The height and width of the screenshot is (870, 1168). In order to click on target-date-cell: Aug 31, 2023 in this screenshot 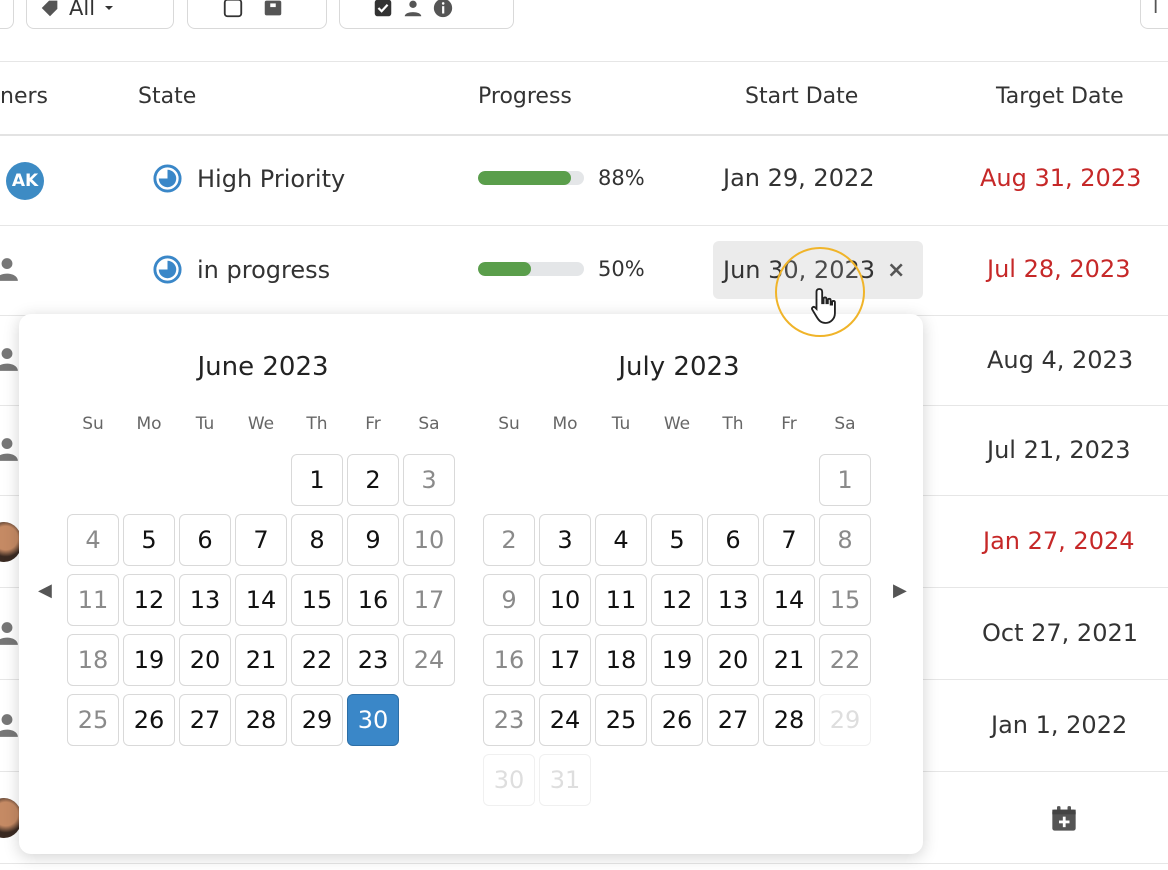, I will do `click(1060, 178)`.